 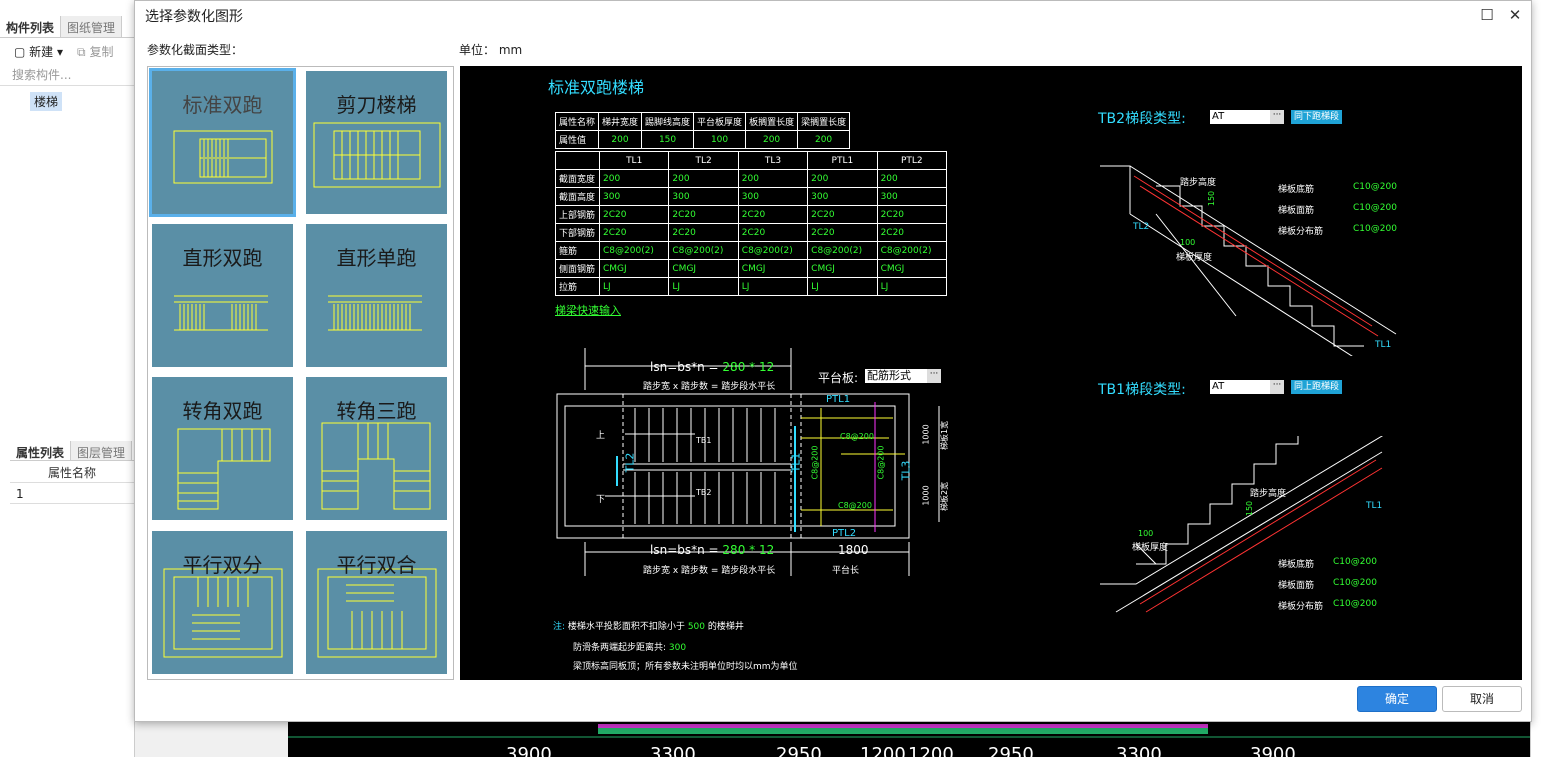 I want to click on quick-input-link: 梯梁快速输入, so click(x=588, y=310).